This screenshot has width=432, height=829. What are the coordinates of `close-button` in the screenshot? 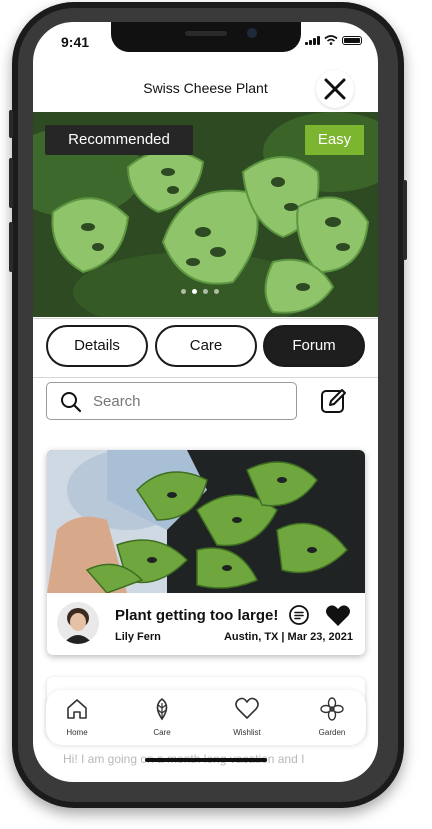 It's located at (335, 89).